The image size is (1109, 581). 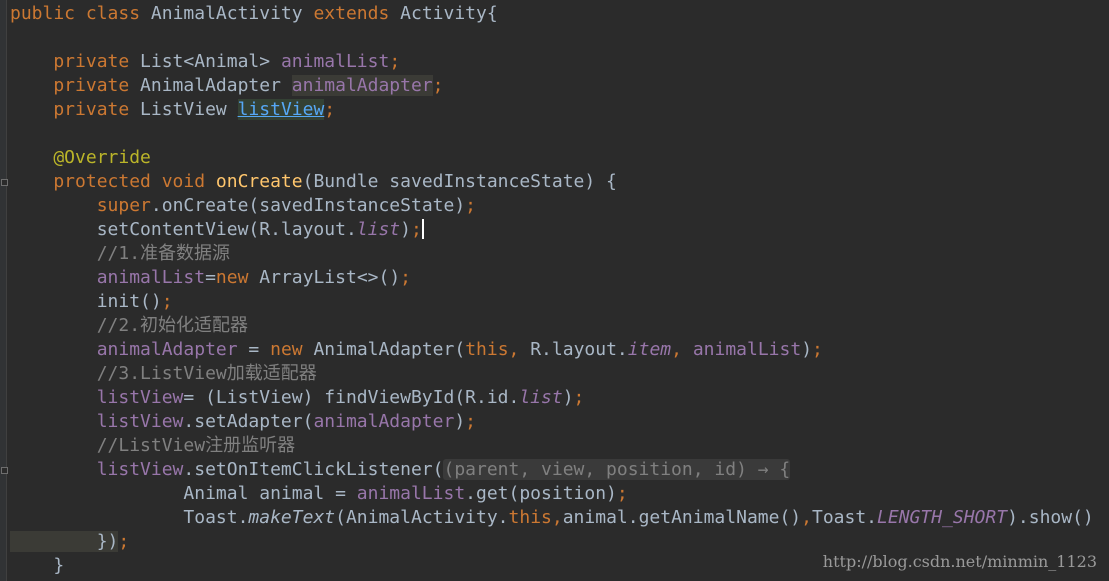 I want to click on code-token: AnimalAdapter, so click(x=216, y=85).